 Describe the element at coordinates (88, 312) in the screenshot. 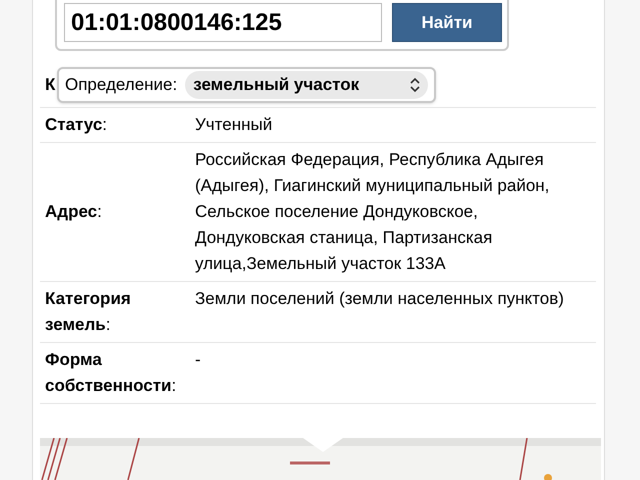

I see `row-label: Категория земель:` at that location.